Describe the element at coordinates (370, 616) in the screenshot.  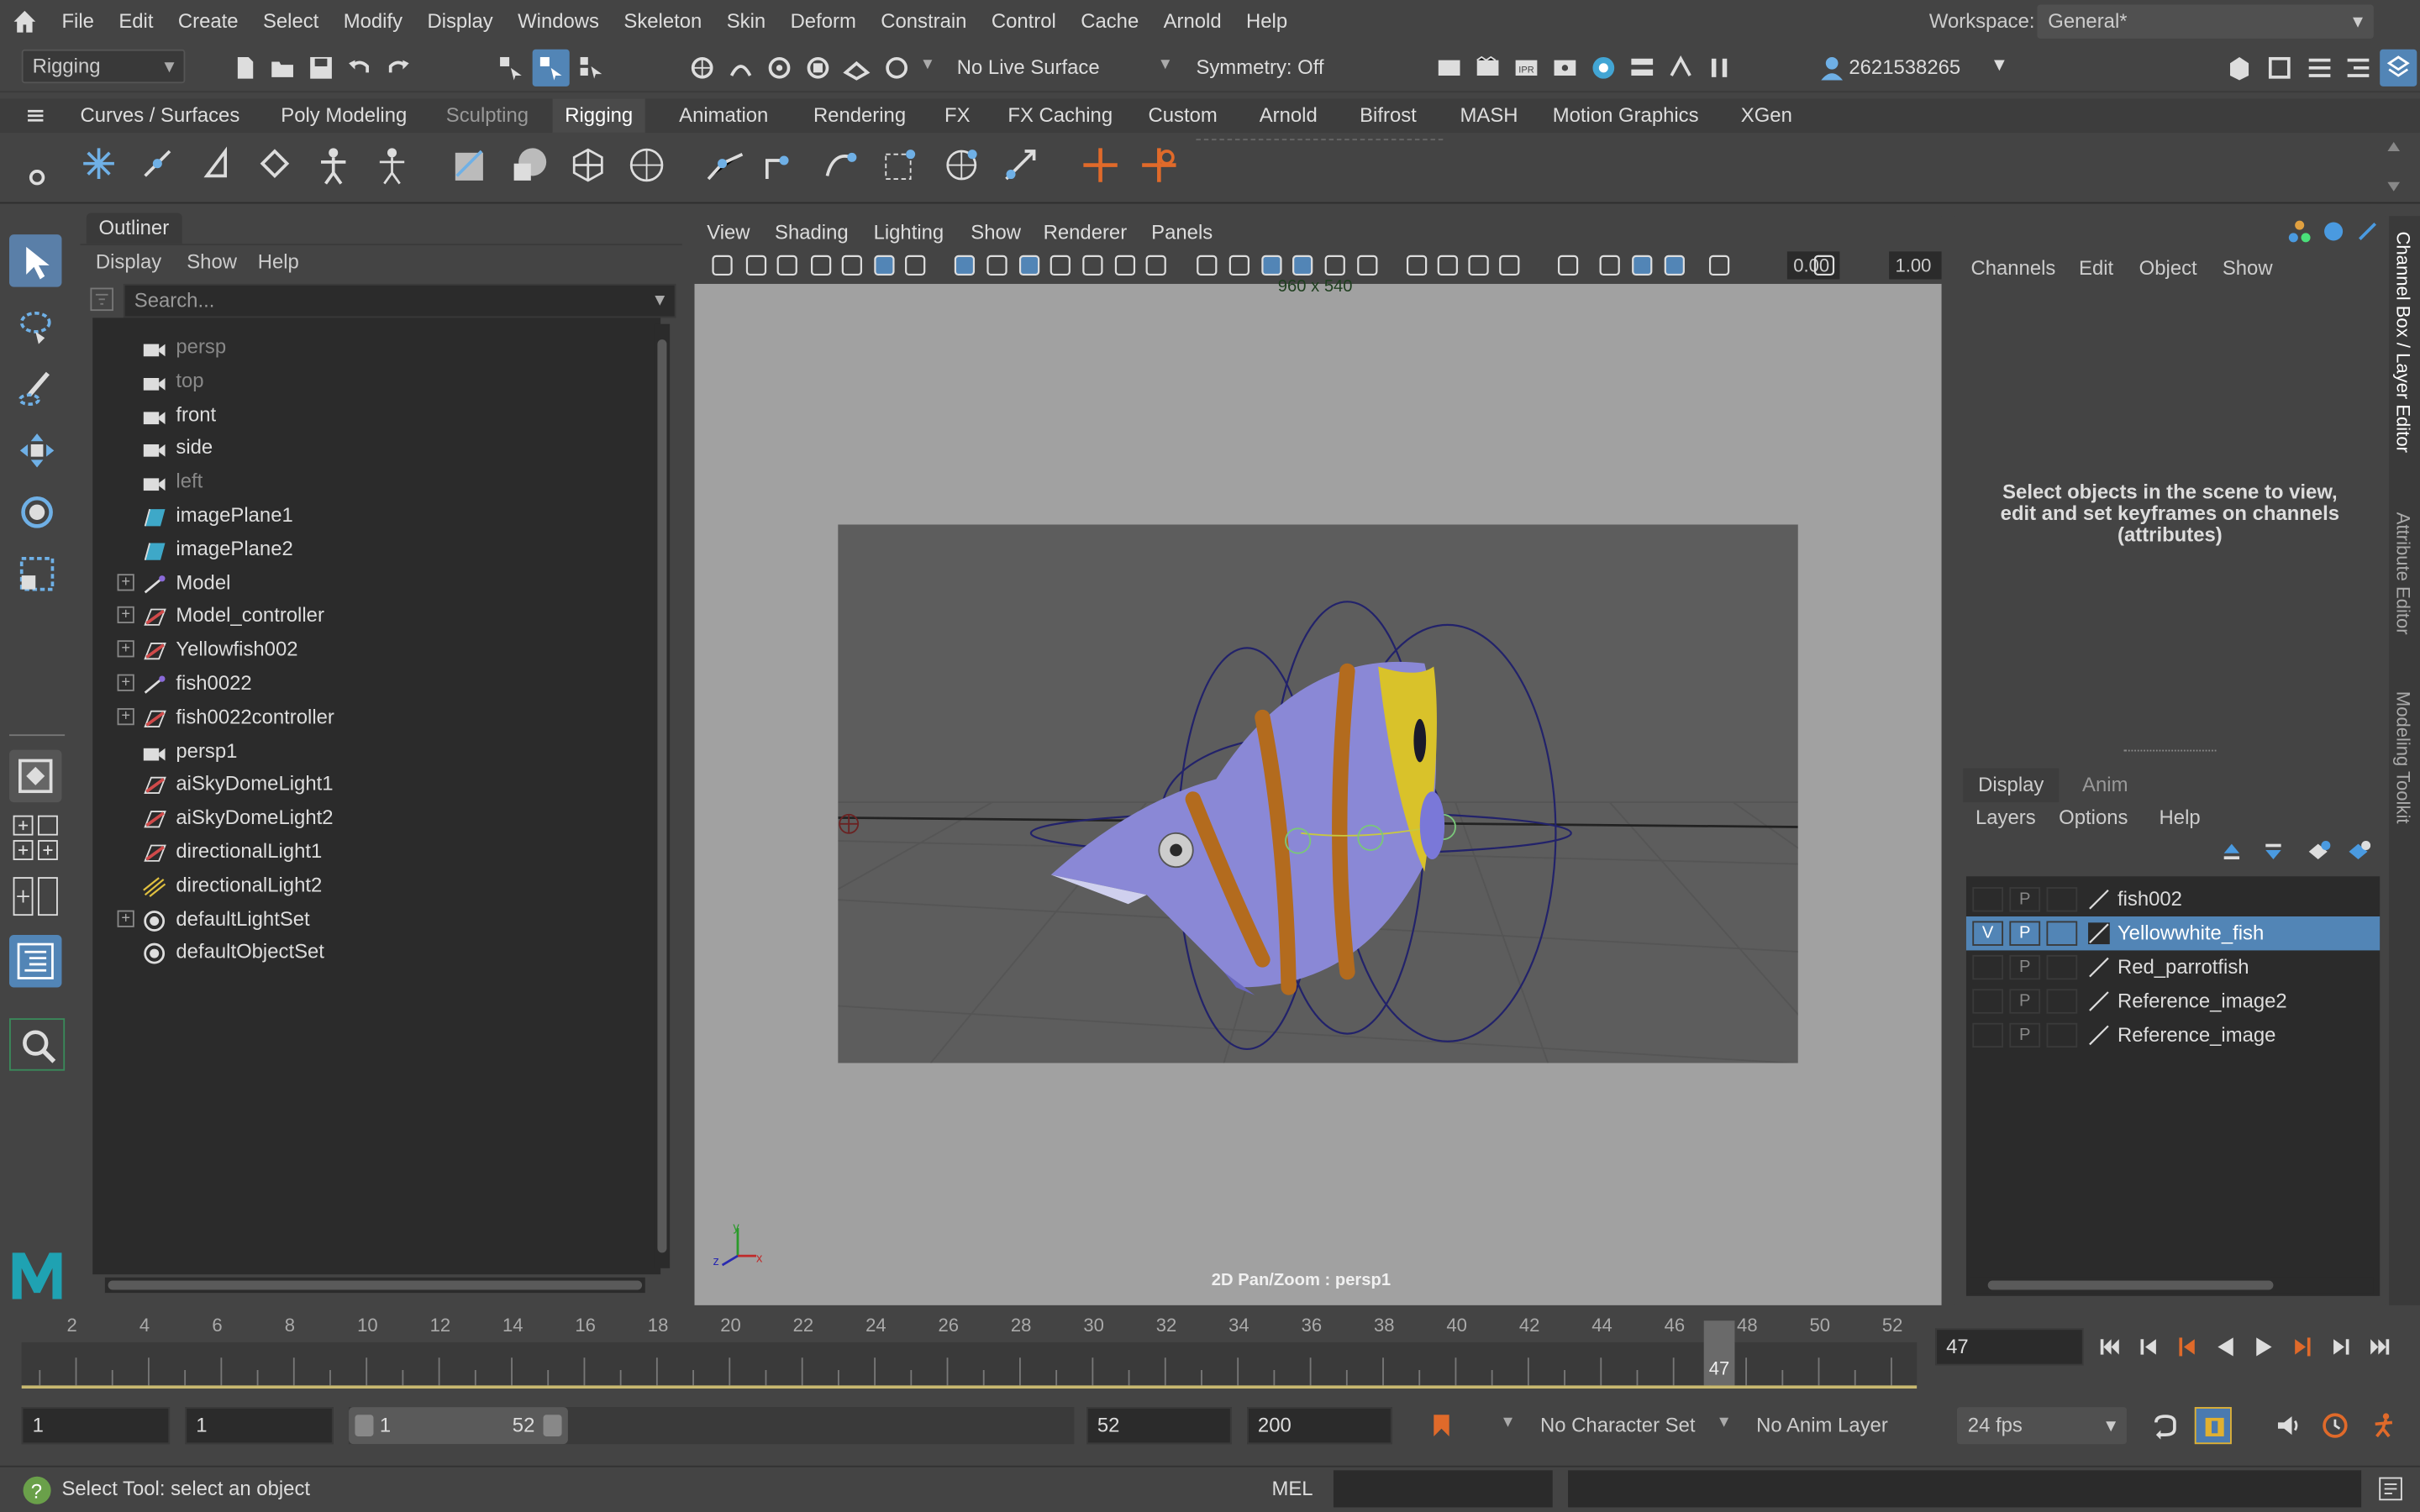
I see `outliner-item: + Model_controller` at that location.